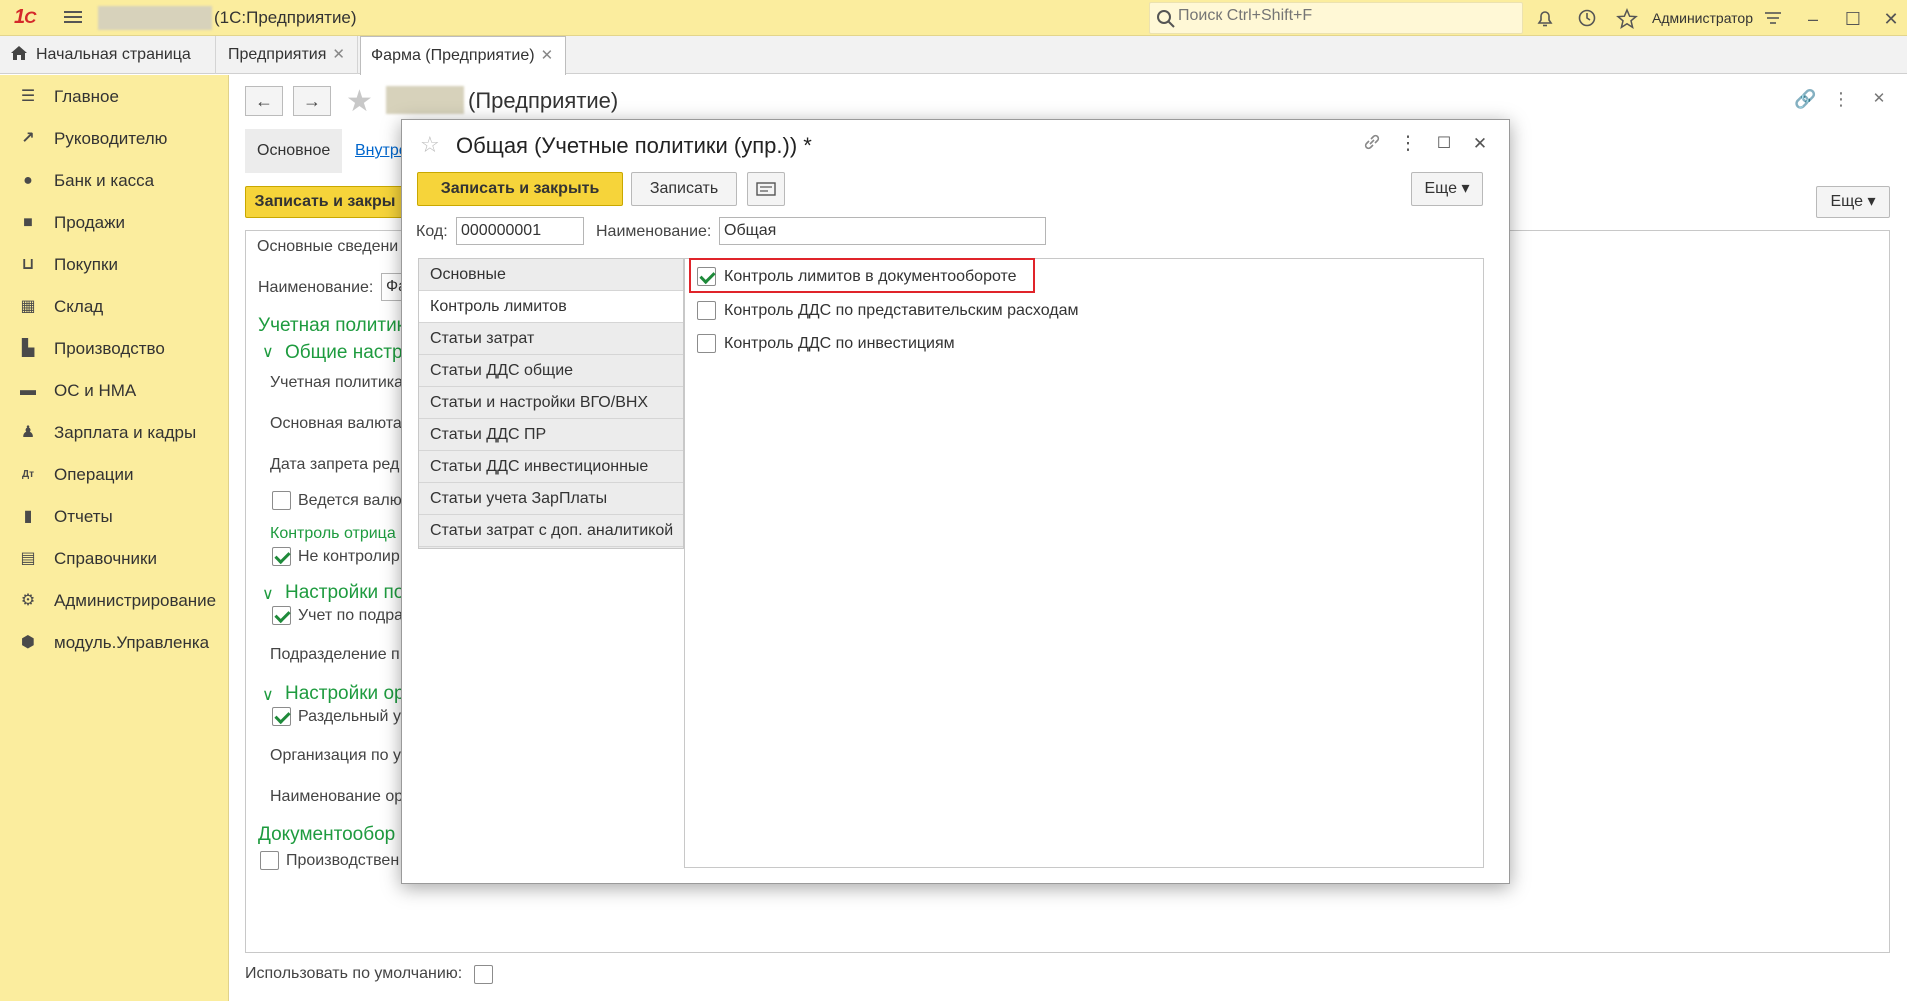 The height and width of the screenshot is (1001, 1907). What do you see at coordinates (350, 500) in the screenshot?
I see `currency-accounting-label: Ведется валю` at bounding box center [350, 500].